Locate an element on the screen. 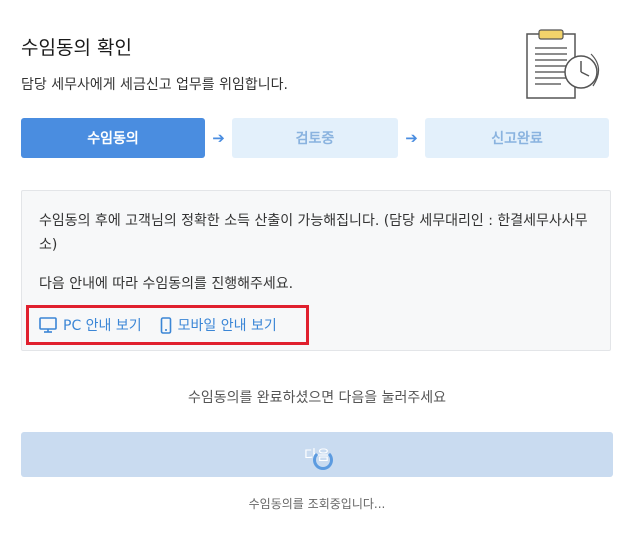 The width and height of the screenshot is (644, 535). step-review: 검토중 is located at coordinates (315, 138).